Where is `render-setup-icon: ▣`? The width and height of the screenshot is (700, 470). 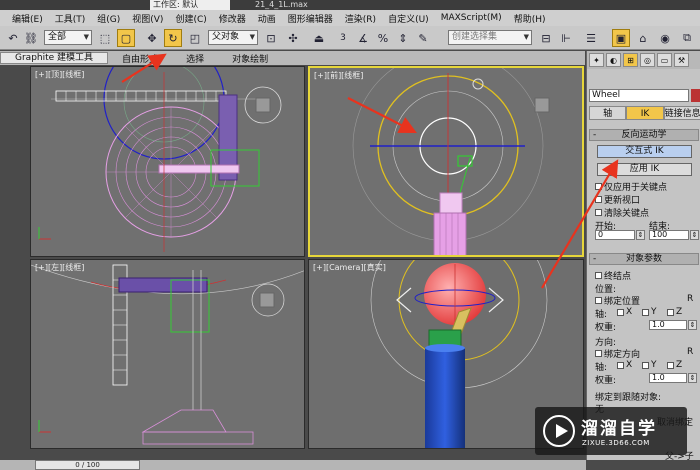
render-setup-icon: ▣ is located at coordinates (621, 38).